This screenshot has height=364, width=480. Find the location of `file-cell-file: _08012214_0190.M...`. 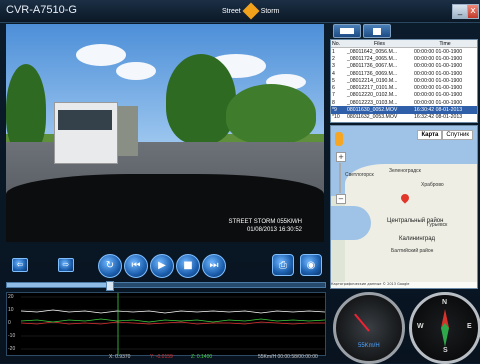

file-cell-file: _08012214_0190.M... is located at coordinates (372, 80).